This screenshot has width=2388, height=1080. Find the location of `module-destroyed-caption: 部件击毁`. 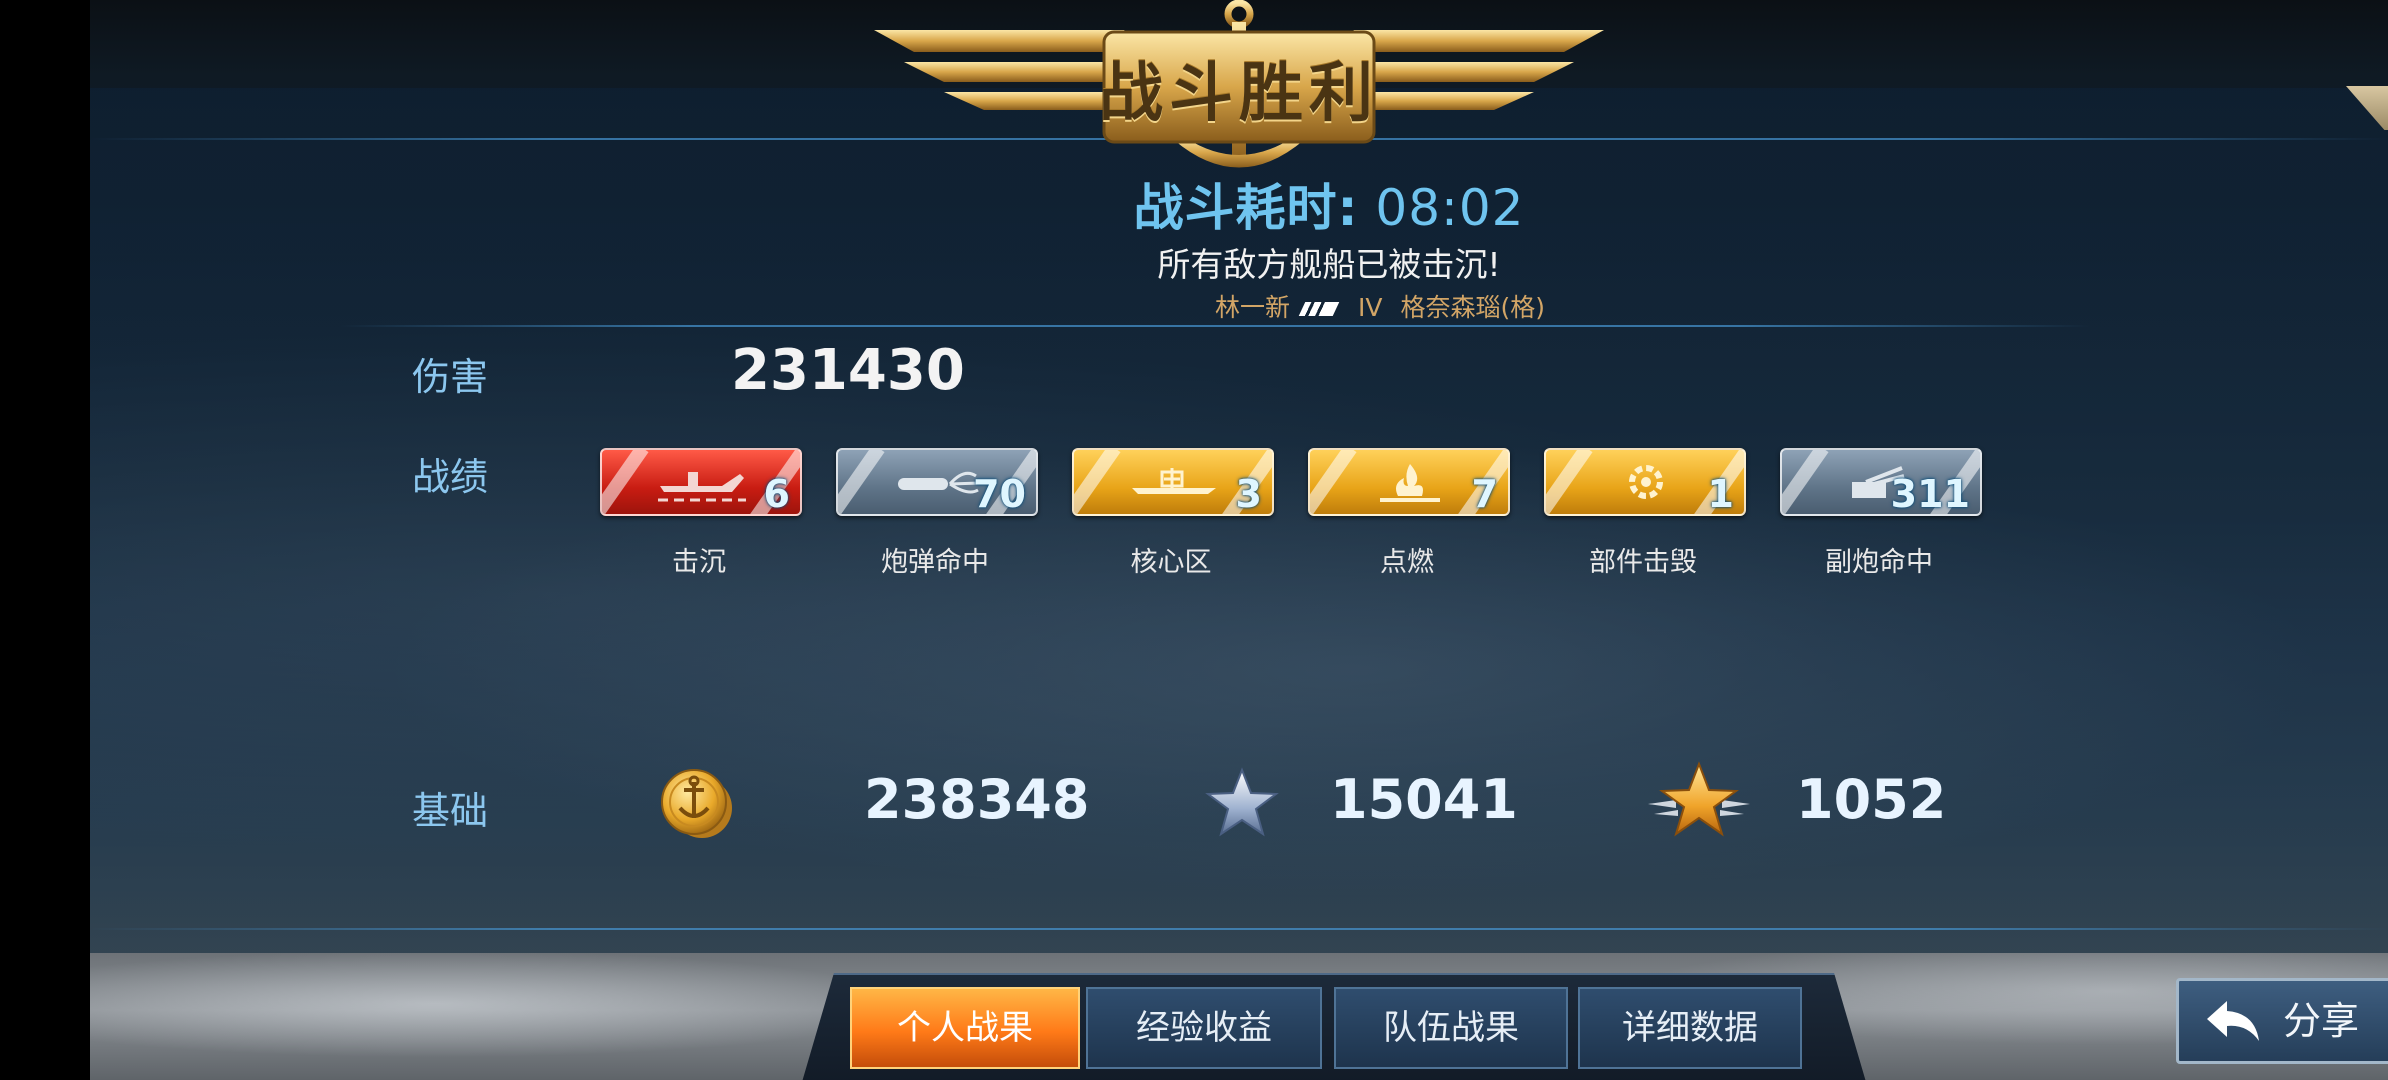

module-destroyed-caption: 部件击毁 is located at coordinates (1643, 562).